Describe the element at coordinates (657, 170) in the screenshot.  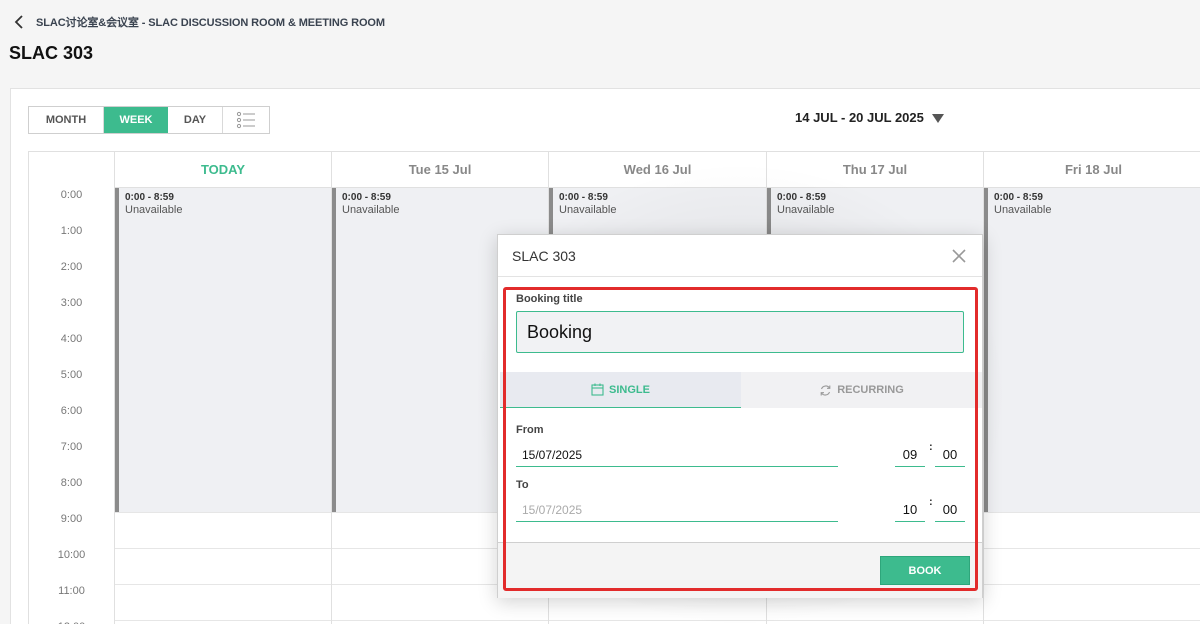
I see `day-header-wed: Wed 16 Jul` at that location.